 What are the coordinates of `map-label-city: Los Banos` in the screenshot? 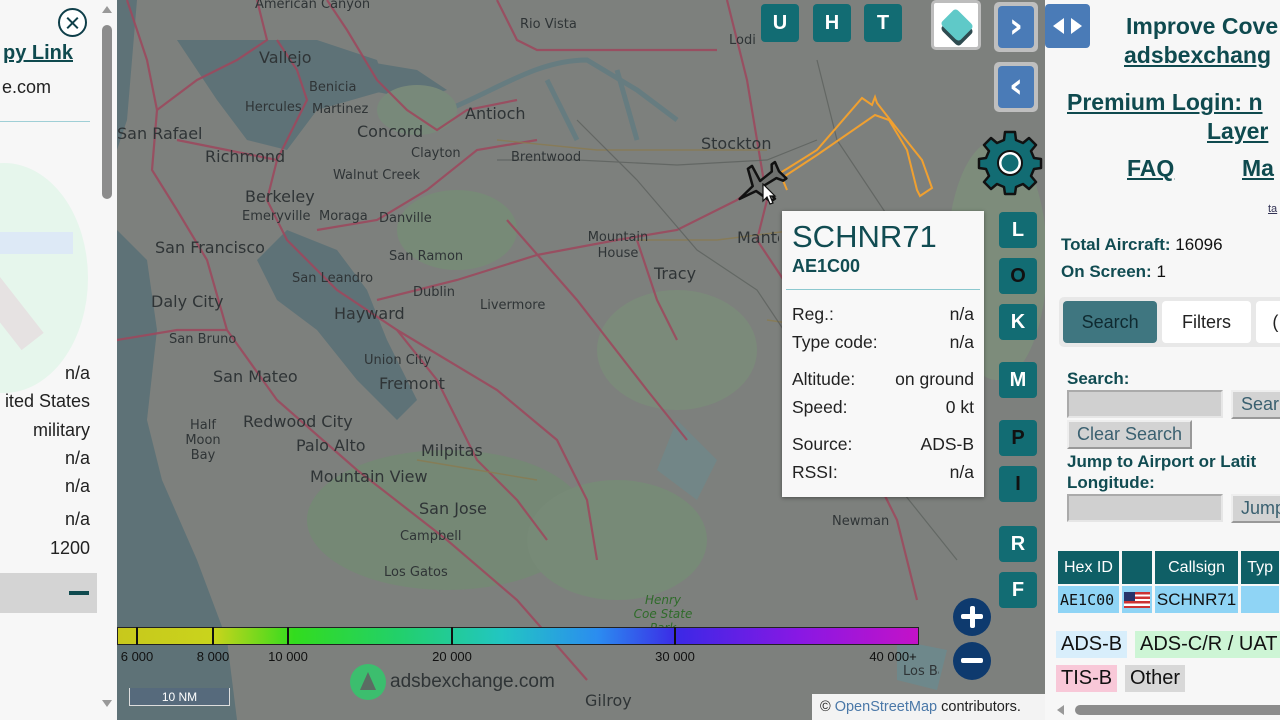 It's located at (921, 671).